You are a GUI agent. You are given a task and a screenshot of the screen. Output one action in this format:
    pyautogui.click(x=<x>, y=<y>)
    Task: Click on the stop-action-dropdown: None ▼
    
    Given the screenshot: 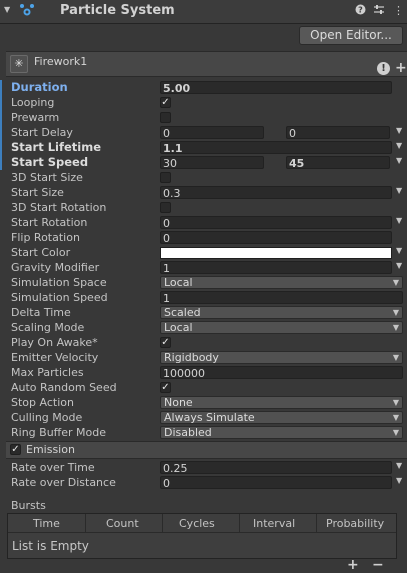 What is the action you would take?
    pyautogui.click(x=281, y=402)
    